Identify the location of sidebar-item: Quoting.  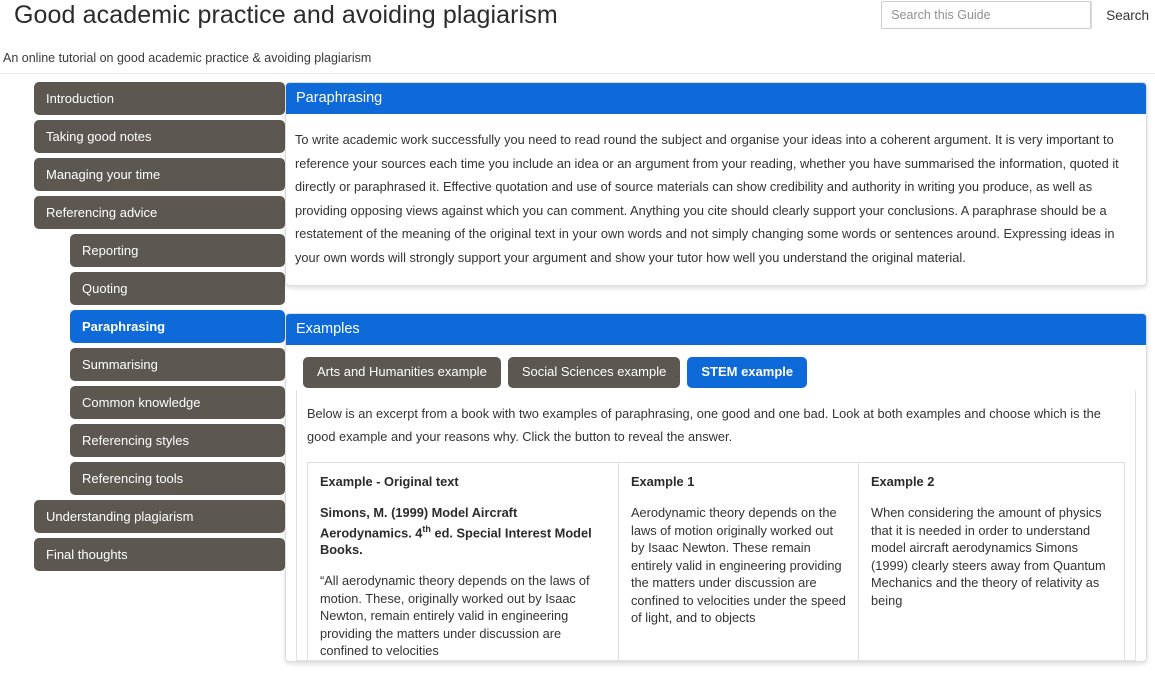
(177, 288).